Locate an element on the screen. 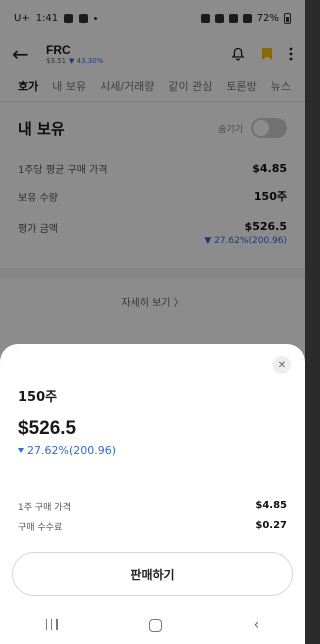 This screenshot has height=644, width=320. purchase-price-row: 1주 구매 가격 $4.85 is located at coordinates (152, 506).